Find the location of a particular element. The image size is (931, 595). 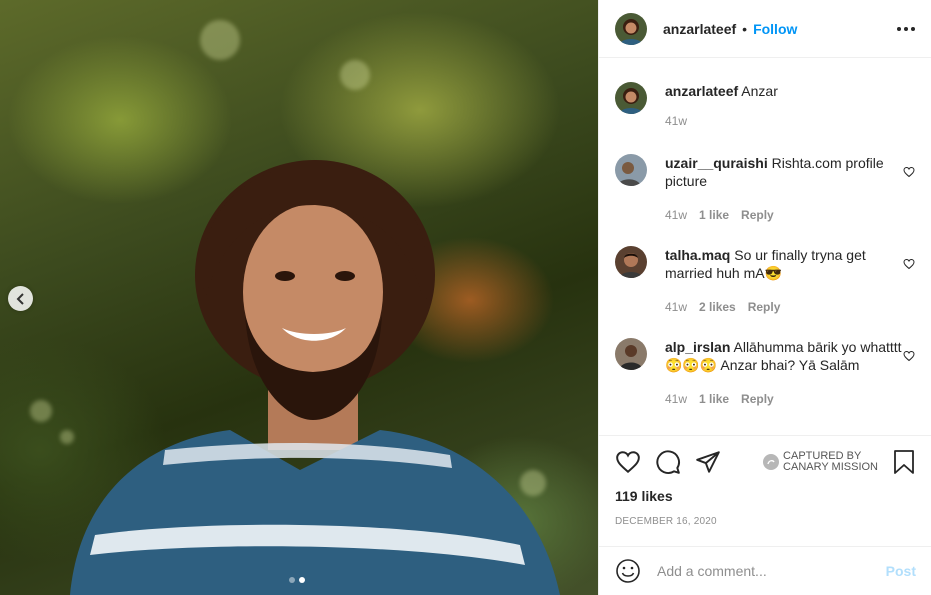

bookmark-icon is located at coordinates (904, 462).